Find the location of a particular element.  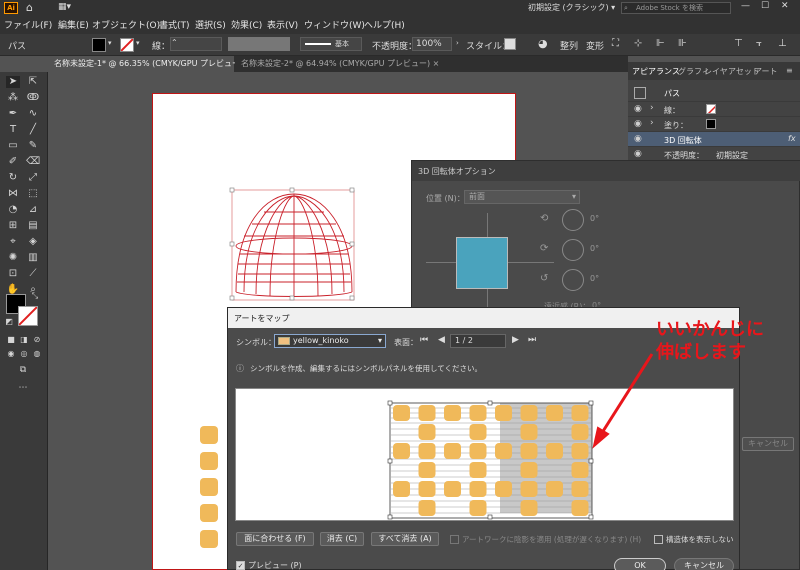

menu-edit: 編集(E) is located at coordinates (73, 24).